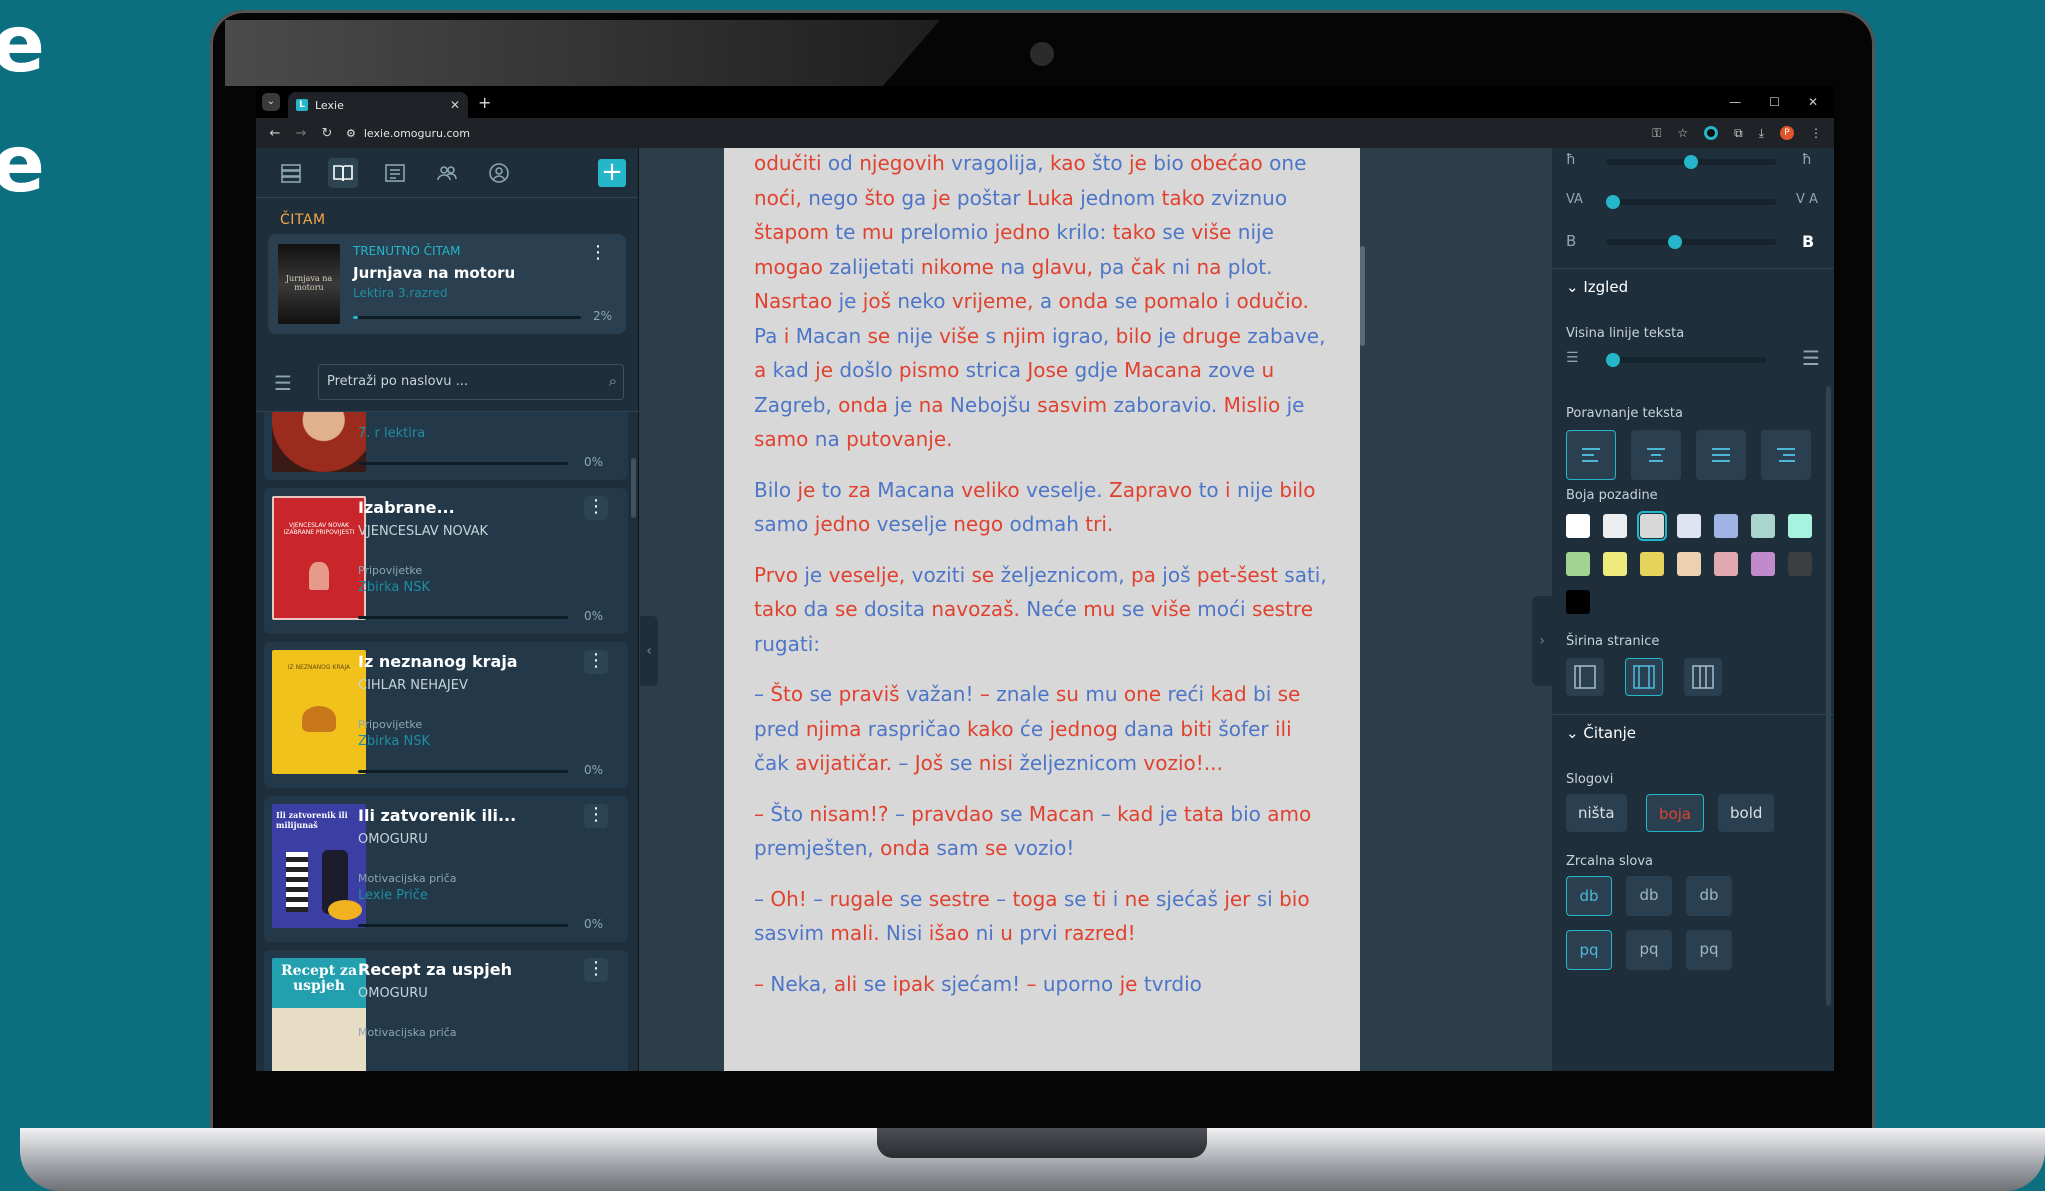 The width and height of the screenshot is (2045, 1191). I want to click on slider-track, so click(1691, 202).